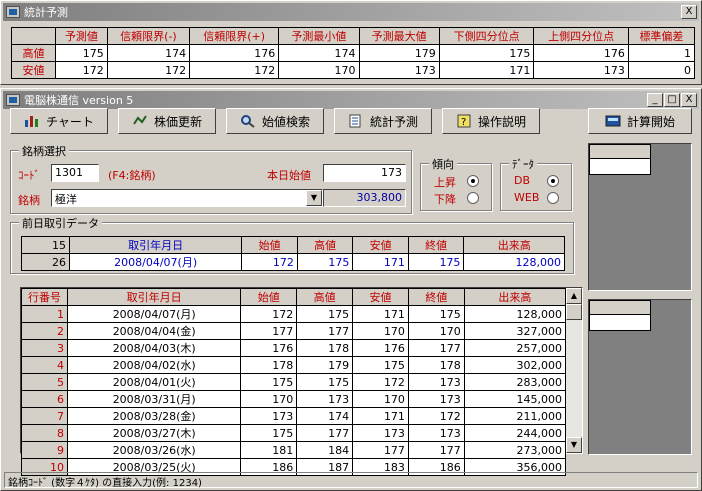 This screenshot has width=702, height=491. I want to click on trend-down-radio, so click(473, 198).